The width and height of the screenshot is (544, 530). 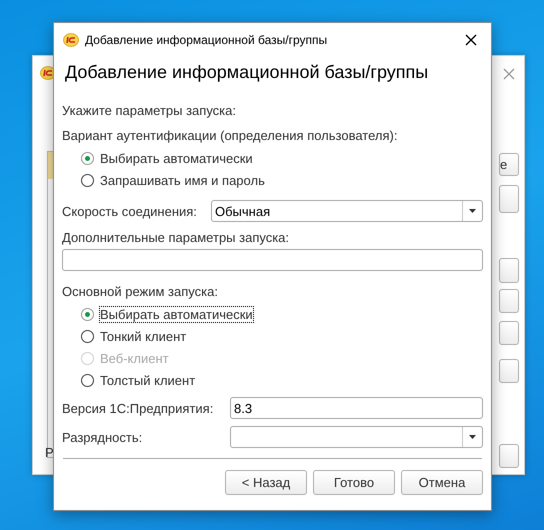 What do you see at coordinates (148, 380) in the screenshot?
I see `radio-label: Толстый клиент` at bounding box center [148, 380].